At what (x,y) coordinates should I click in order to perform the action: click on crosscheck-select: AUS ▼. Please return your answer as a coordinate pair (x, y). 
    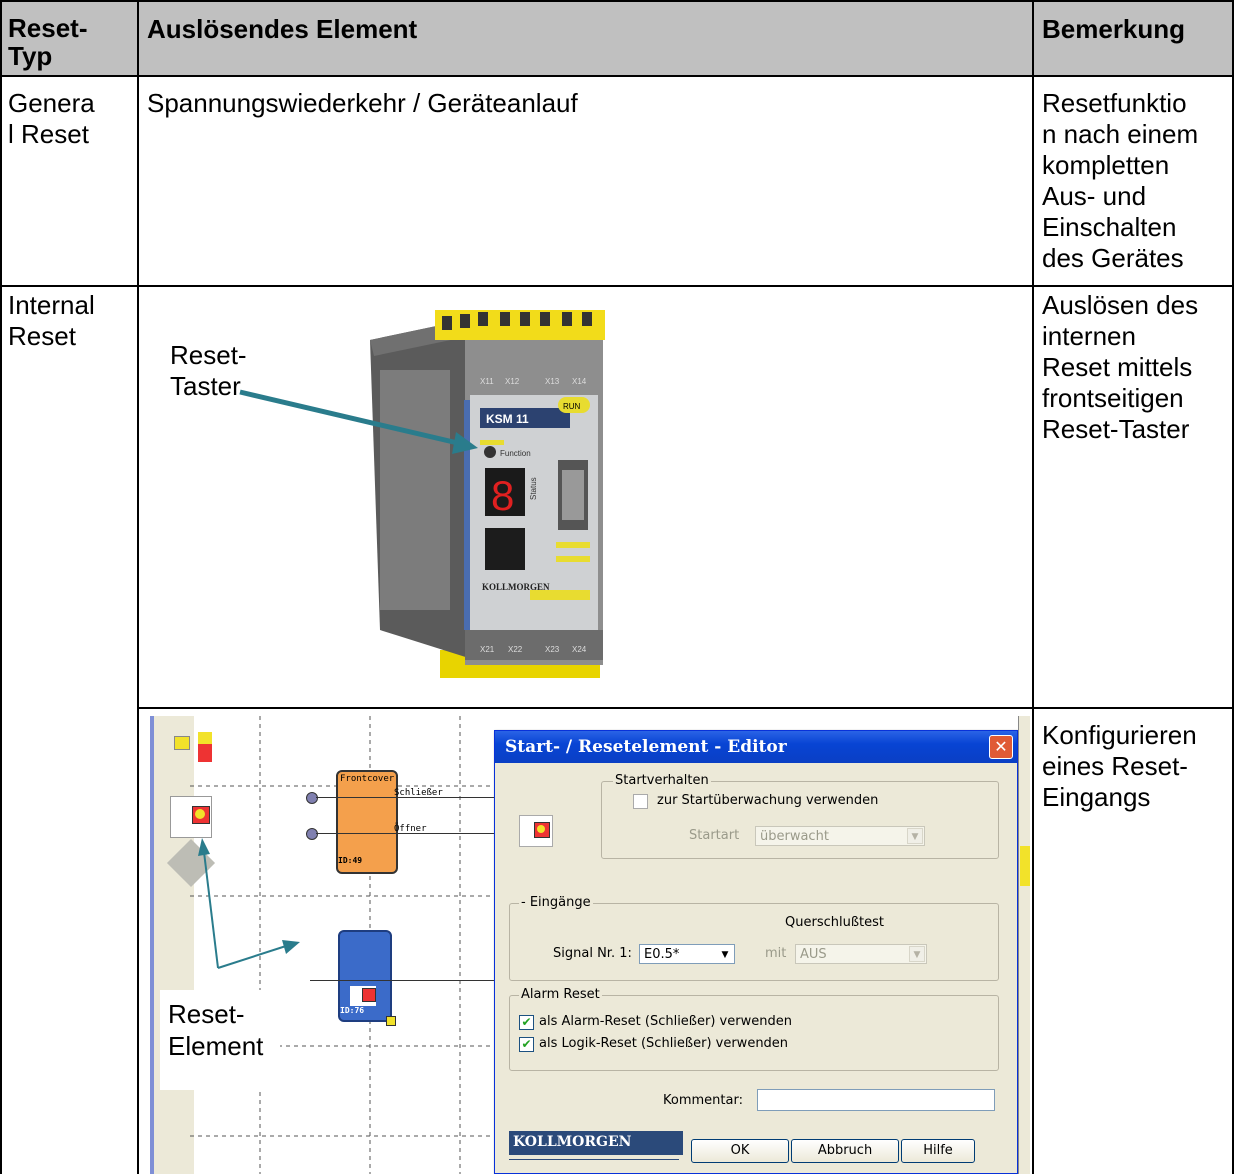
    Looking at the image, I should click on (861, 954).